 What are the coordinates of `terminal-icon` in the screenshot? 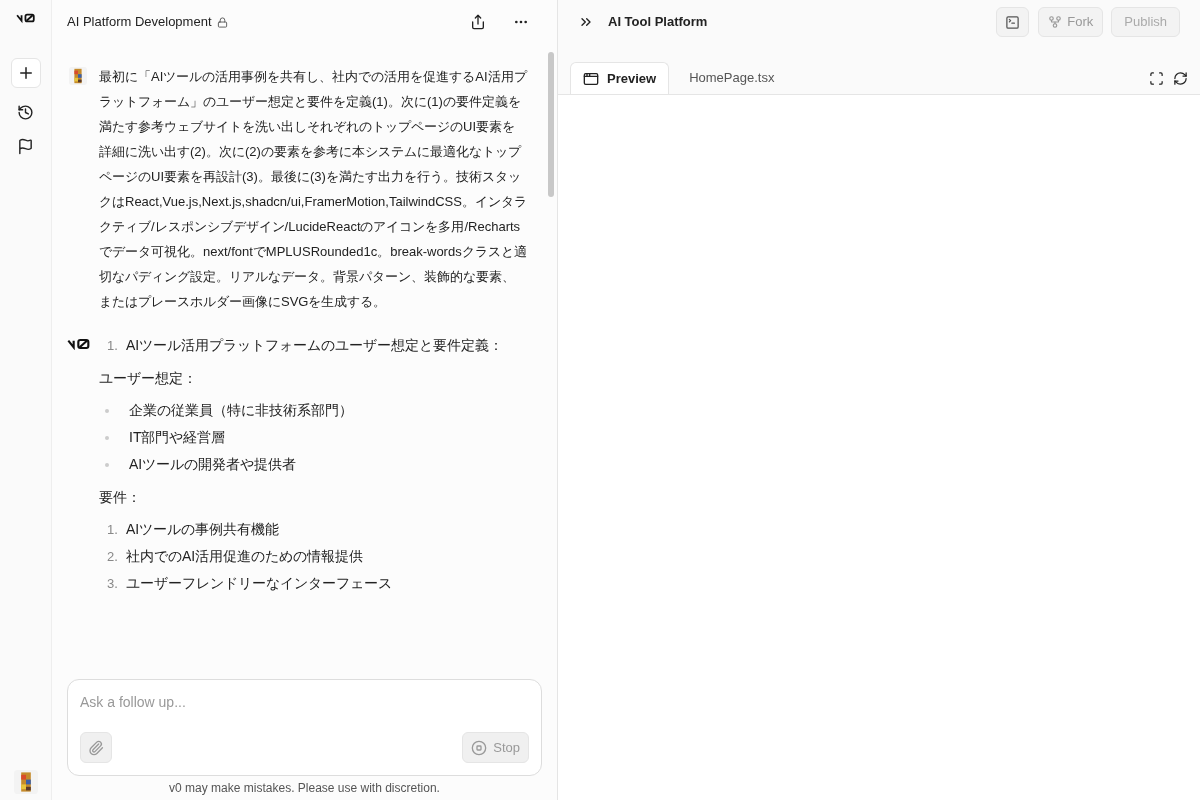 It's located at (1013, 22).